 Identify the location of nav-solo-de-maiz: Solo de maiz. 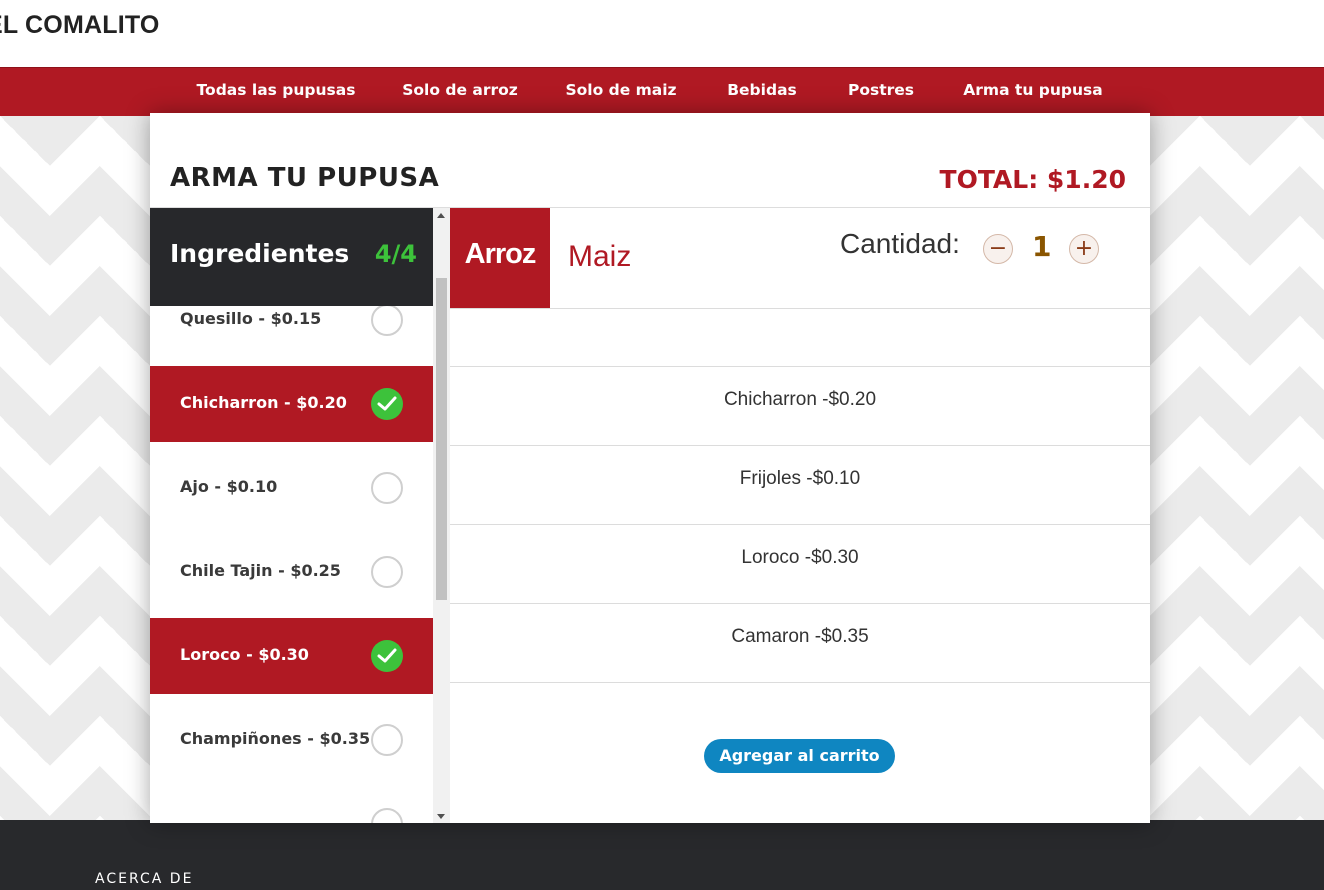
(621, 91).